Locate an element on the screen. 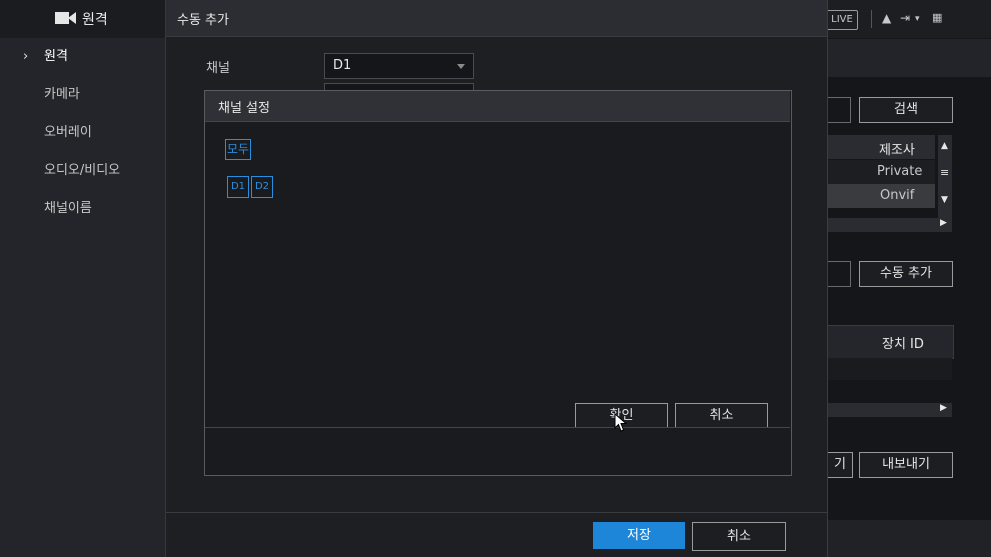  column-manufacturer: 제조사 is located at coordinates (897, 148).